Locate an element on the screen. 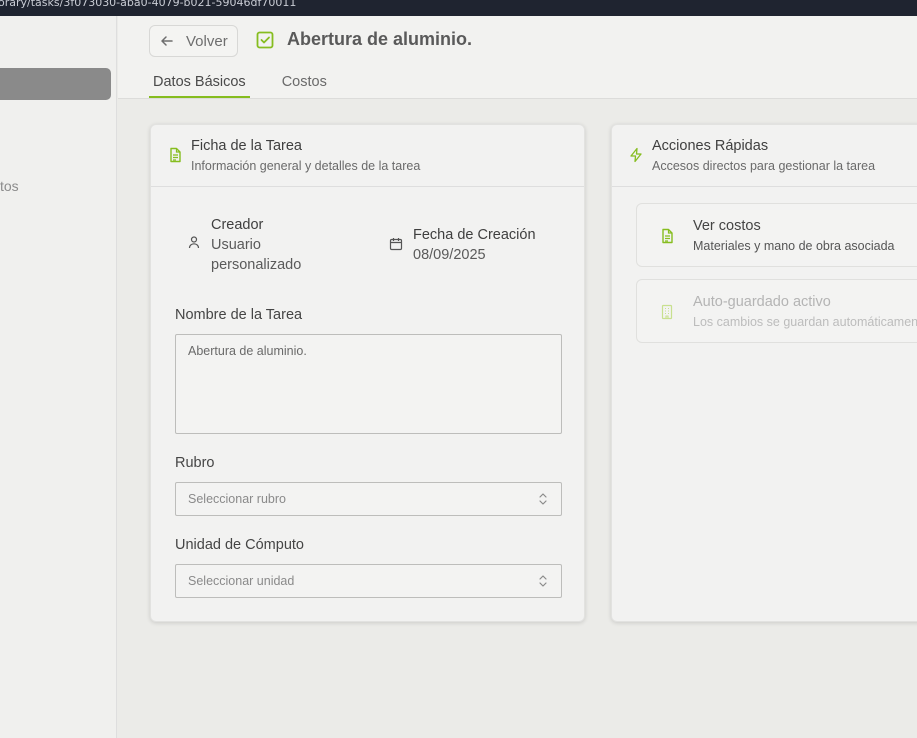 This screenshot has width=917, height=738. back-button: Volver is located at coordinates (193, 41).